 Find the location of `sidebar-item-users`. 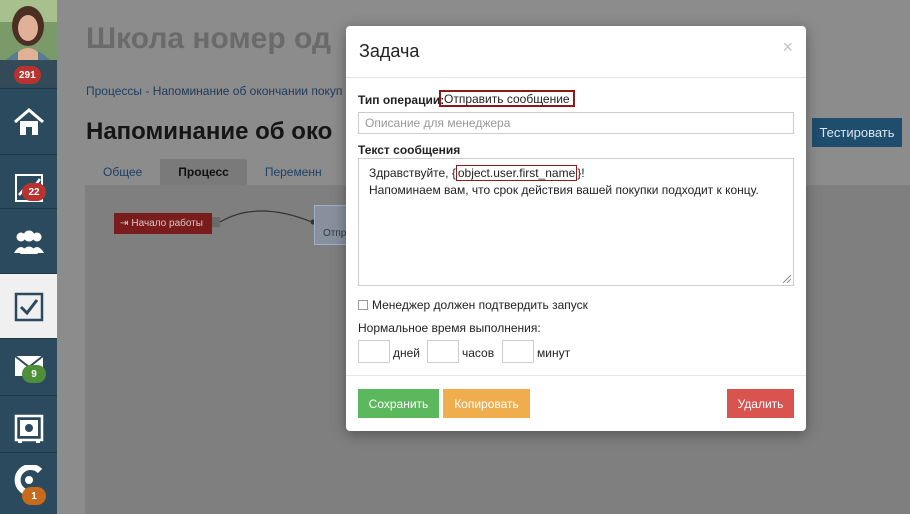

sidebar-item-users is located at coordinates (28, 241).